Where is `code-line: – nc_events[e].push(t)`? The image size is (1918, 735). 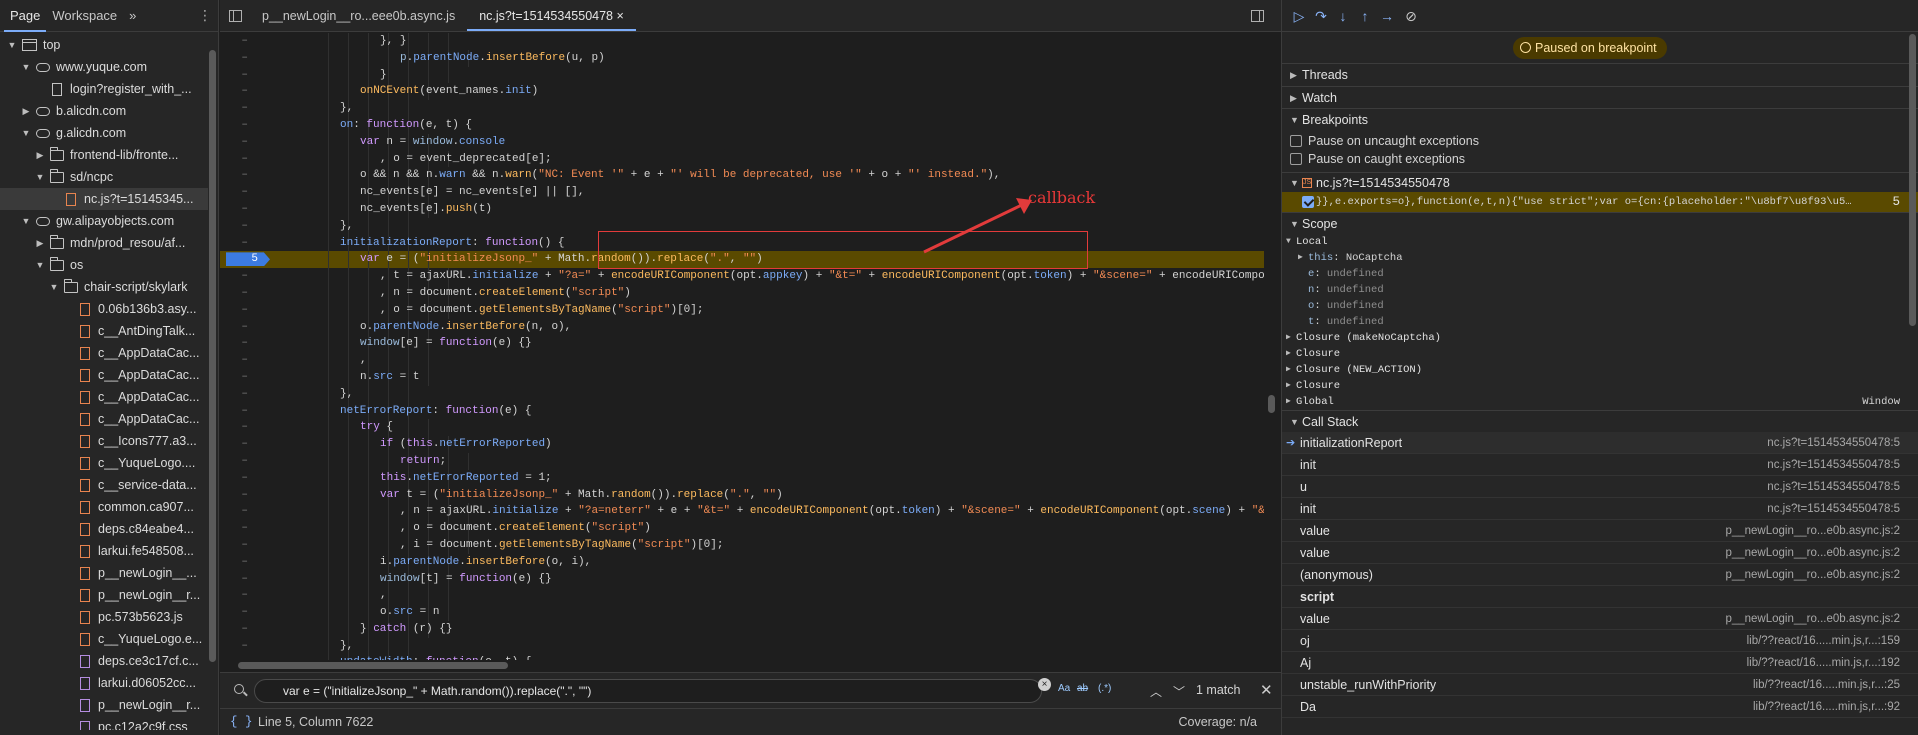
code-line: – nc_events[e].push(t) is located at coordinates (742, 209).